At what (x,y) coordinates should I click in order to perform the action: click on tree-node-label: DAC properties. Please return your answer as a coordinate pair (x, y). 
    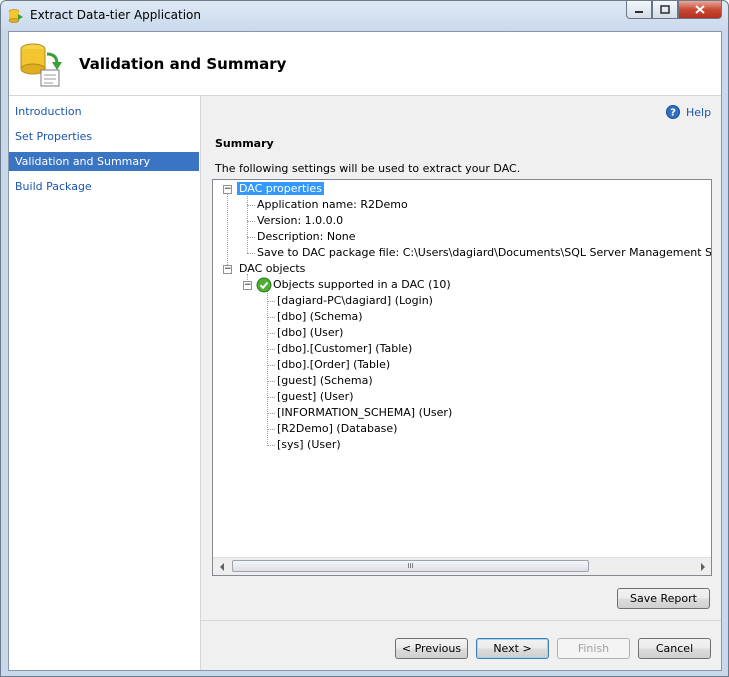
    Looking at the image, I should click on (280, 188).